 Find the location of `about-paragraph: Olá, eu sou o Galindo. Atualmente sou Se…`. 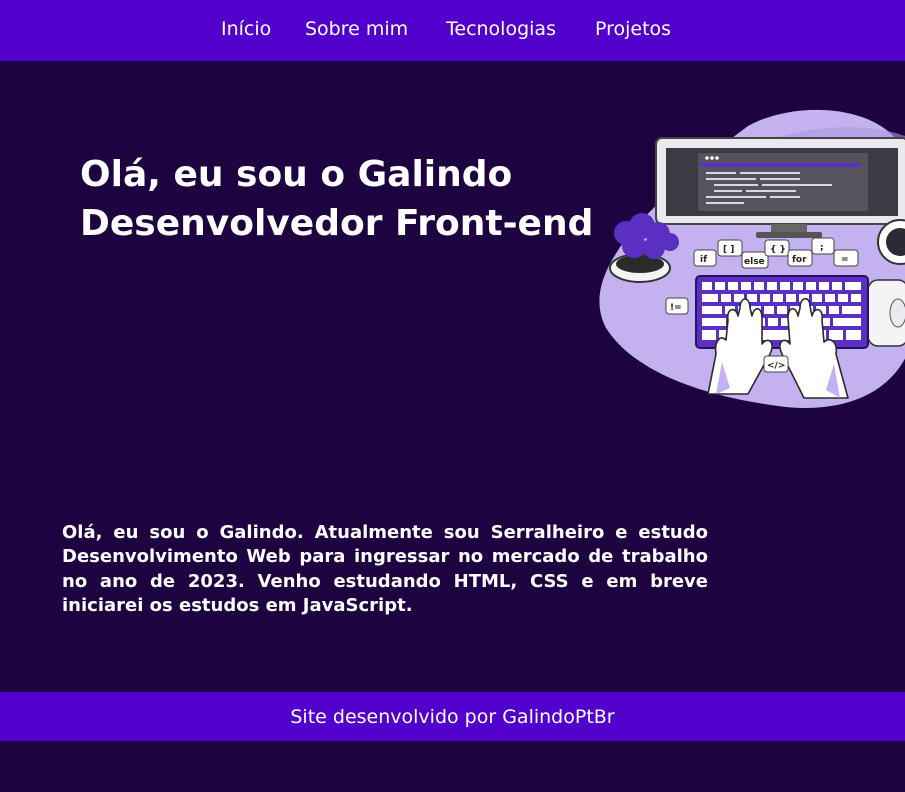

about-paragraph: Olá, eu sou o Galindo. Atualmente sou Se… is located at coordinates (385, 569).